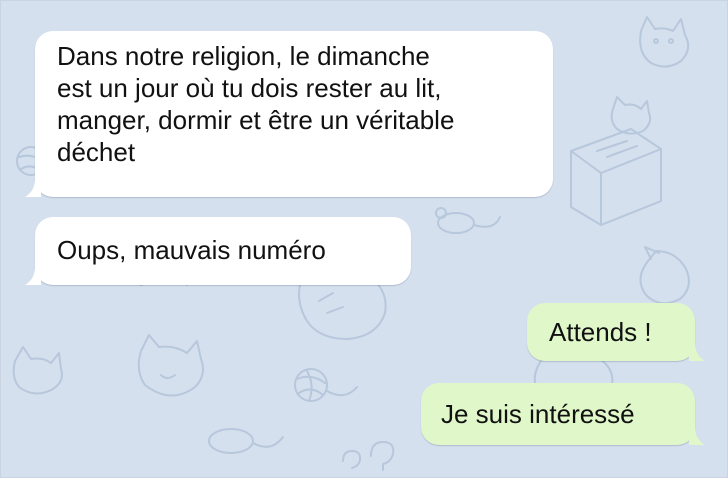 This screenshot has width=728, height=478. What do you see at coordinates (368, 456) in the screenshot?
I see `question-mark-icon` at bounding box center [368, 456].